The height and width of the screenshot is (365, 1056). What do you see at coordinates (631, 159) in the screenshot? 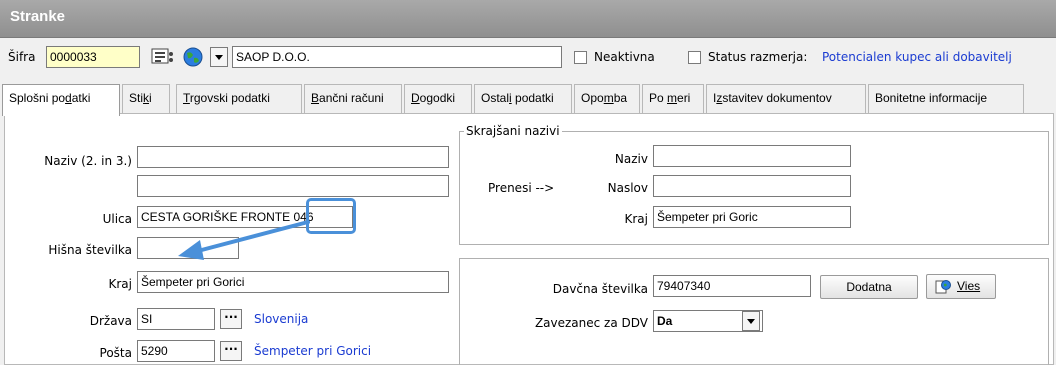
I see `short-naziv-label: Naziv` at bounding box center [631, 159].